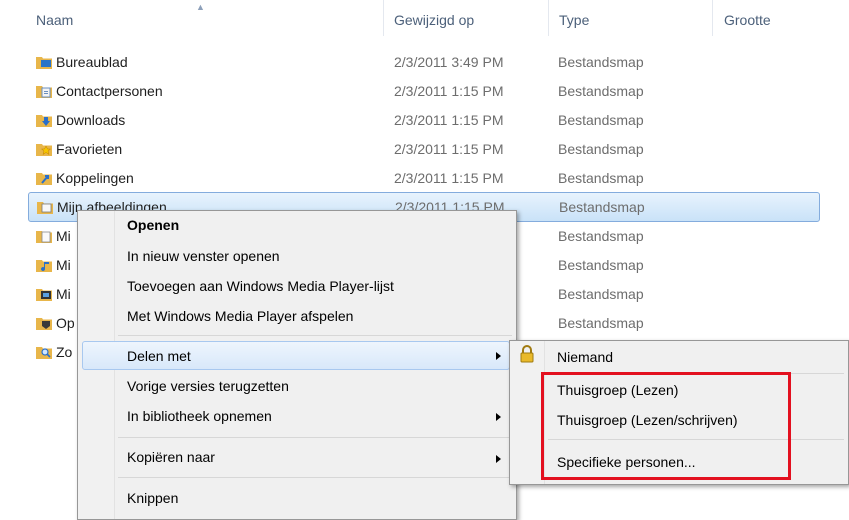 The height and width of the screenshot is (520, 849). What do you see at coordinates (91, 120) in the screenshot?
I see `file-name: Downloads` at bounding box center [91, 120].